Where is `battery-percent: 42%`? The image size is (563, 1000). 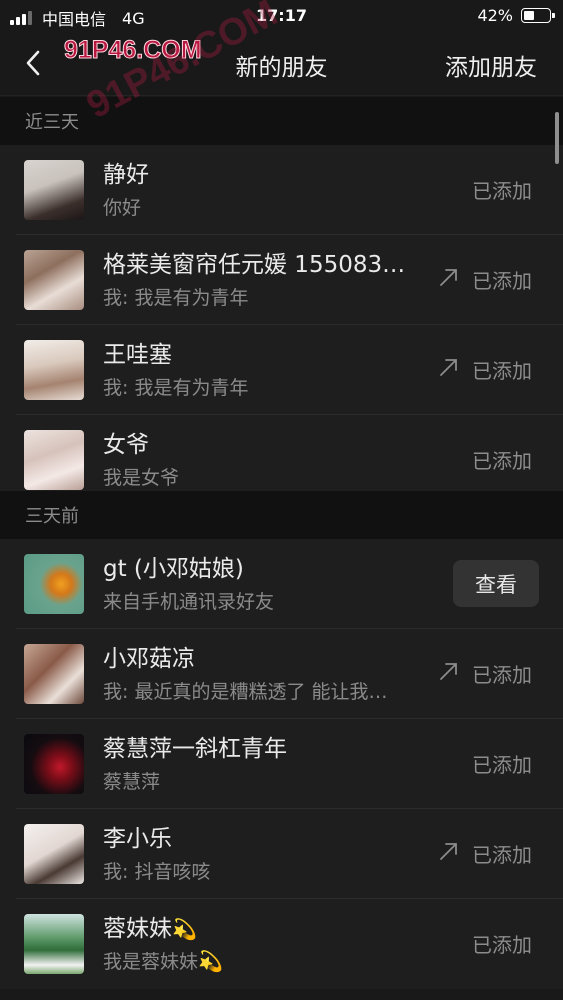 battery-percent: 42% is located at coordinates (495, 15).